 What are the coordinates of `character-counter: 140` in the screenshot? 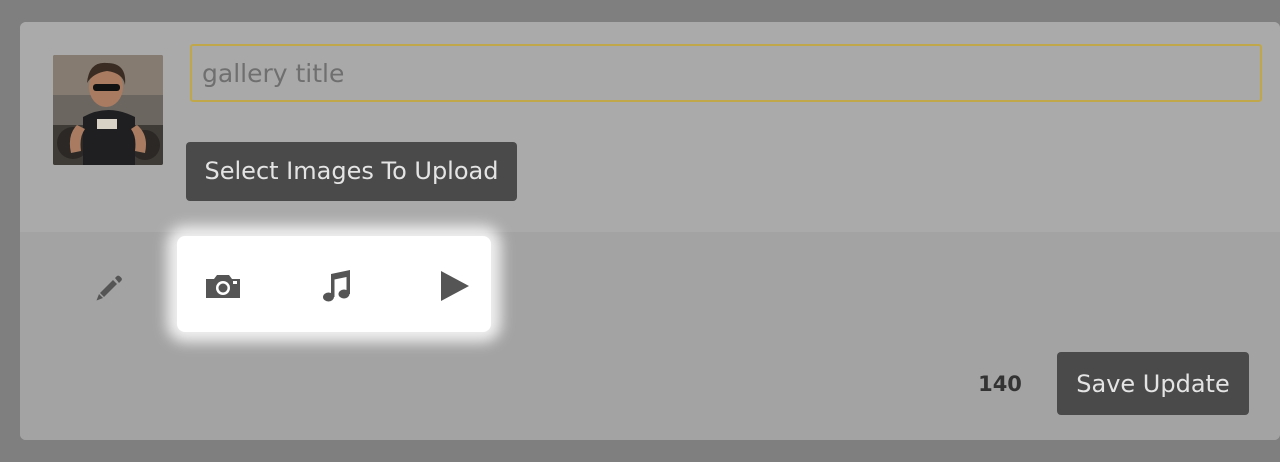 It's located at (1000, 384).